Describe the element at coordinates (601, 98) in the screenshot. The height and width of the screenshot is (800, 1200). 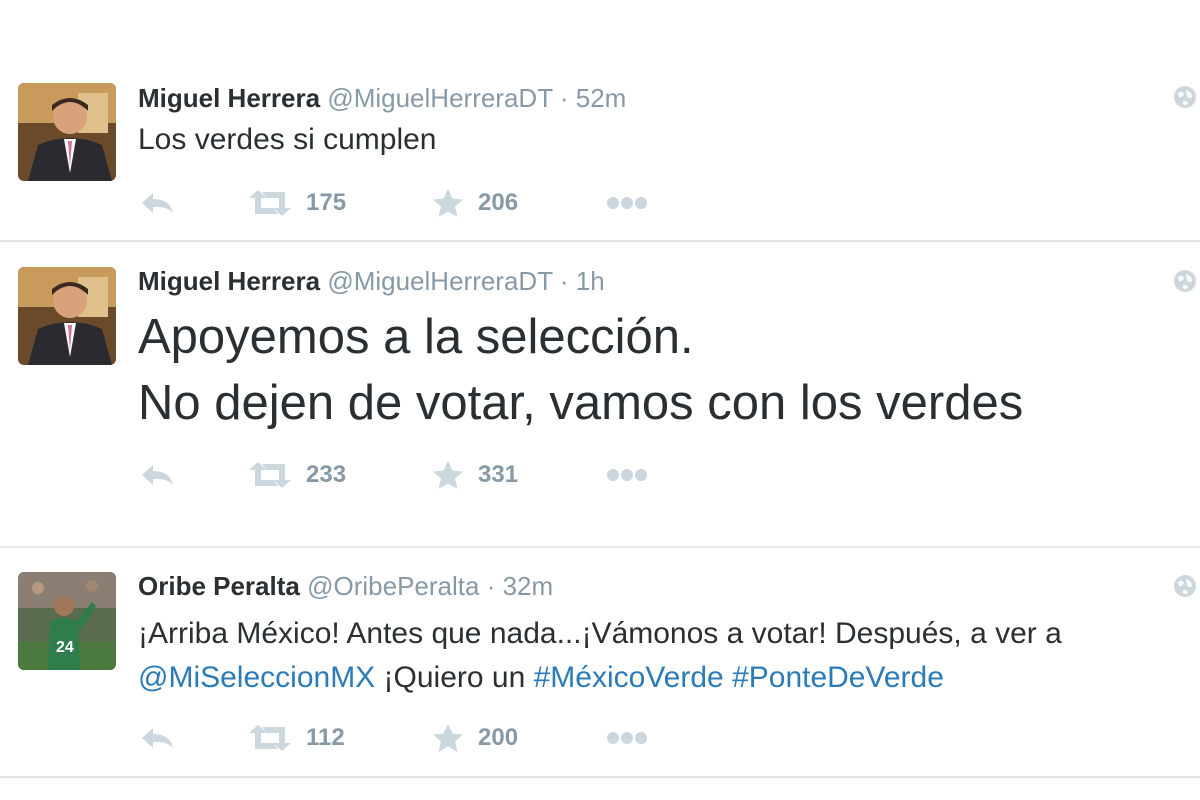
I see `tweet-timestamp: 52m` at that location.